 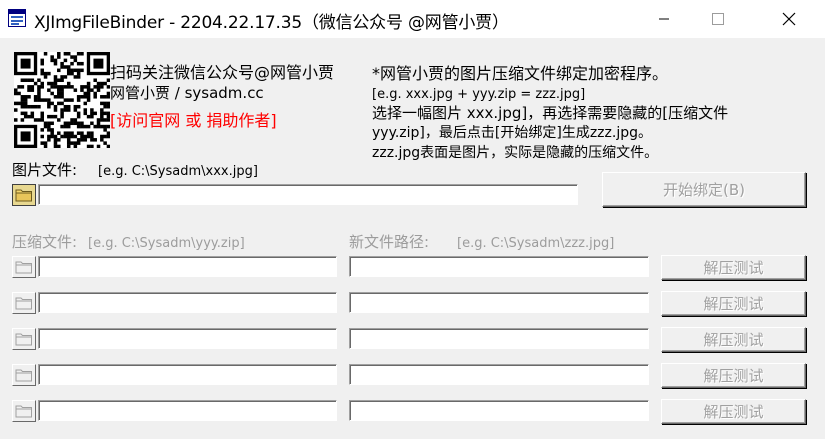 What do you see at coordinates (45, 242) in the screenshot?
I see `archive-file-label: 压缩文件:` at bounding box center [45, 242].